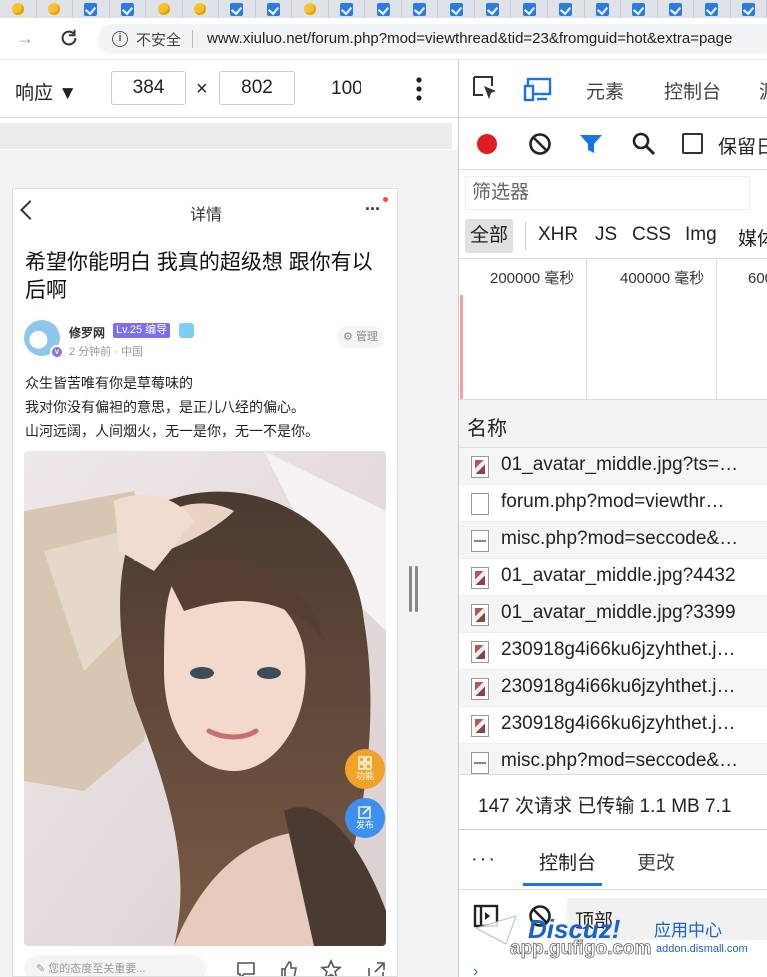 This screenshot has width=767, height=977. What do you see at coordinates (360, 337) in the screenshot?
I see `manage-button: ⚙ 管理` at bounding box center [360, 337].